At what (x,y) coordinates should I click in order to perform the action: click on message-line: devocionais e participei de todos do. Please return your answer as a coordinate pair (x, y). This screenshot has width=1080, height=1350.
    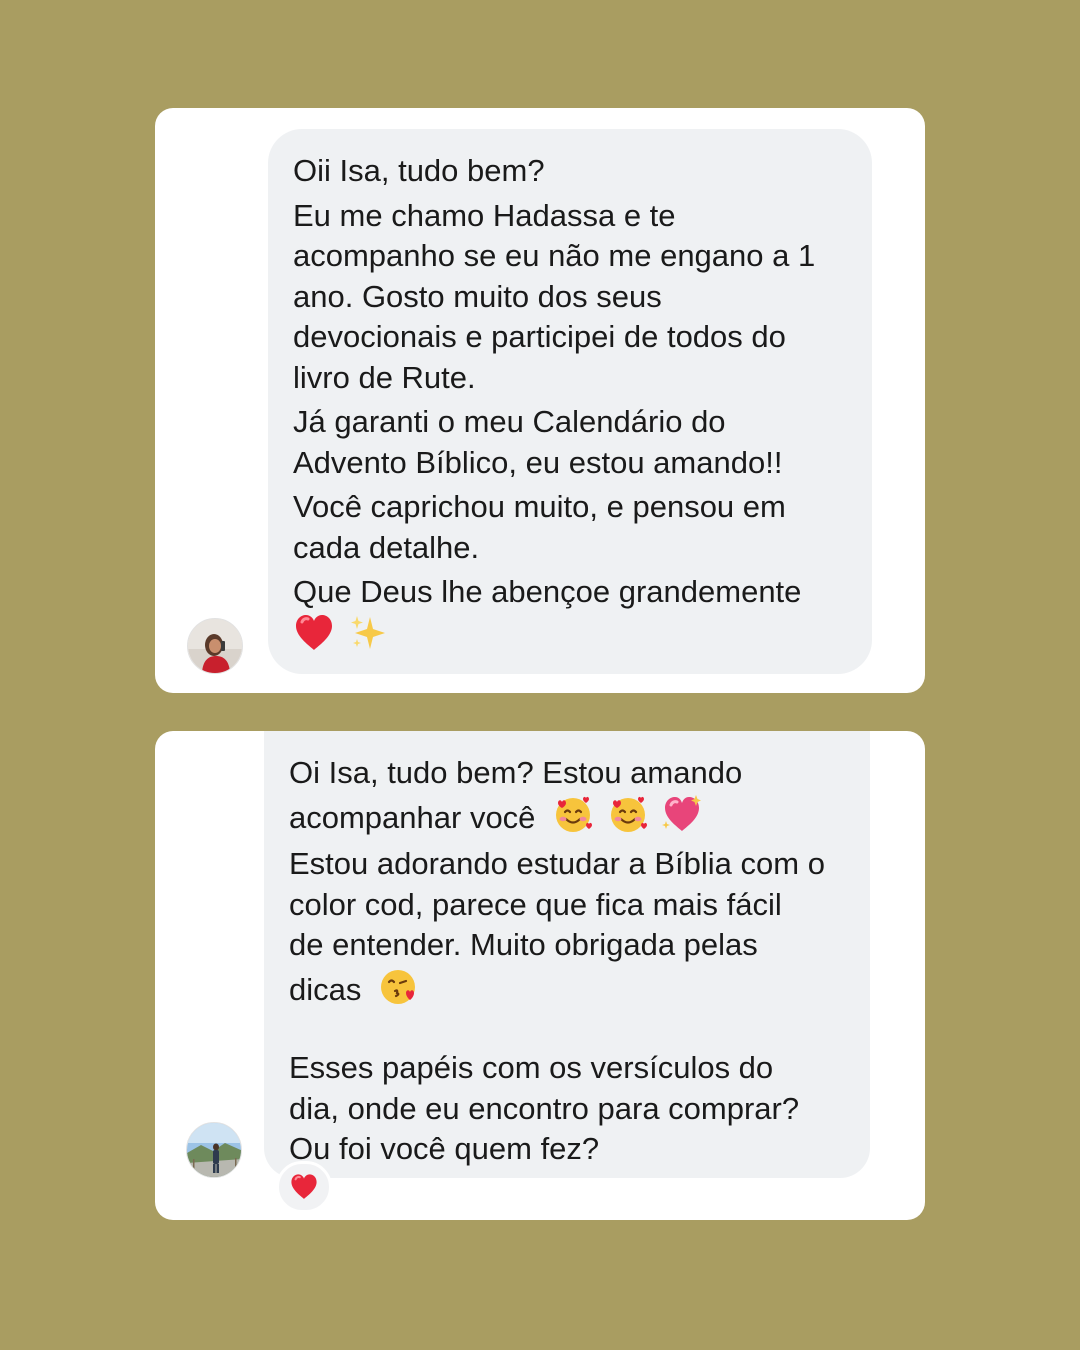
    Looking at the image, I should click on (539, 336).